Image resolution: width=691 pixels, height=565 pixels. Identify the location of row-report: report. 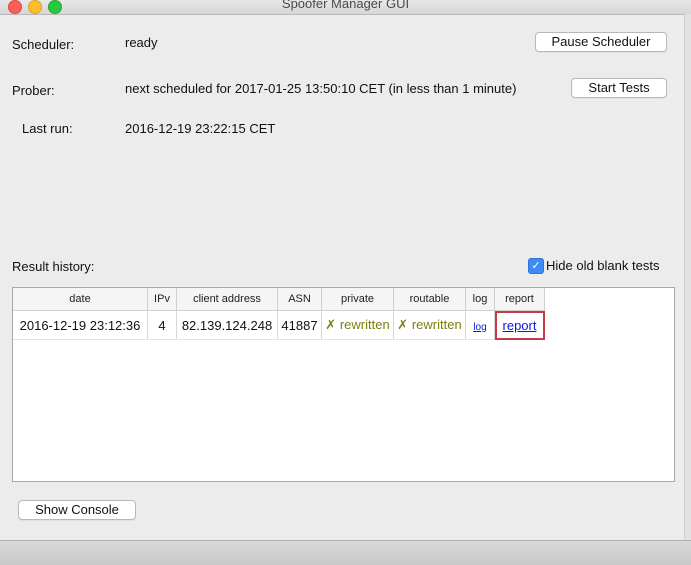
(519, 325).